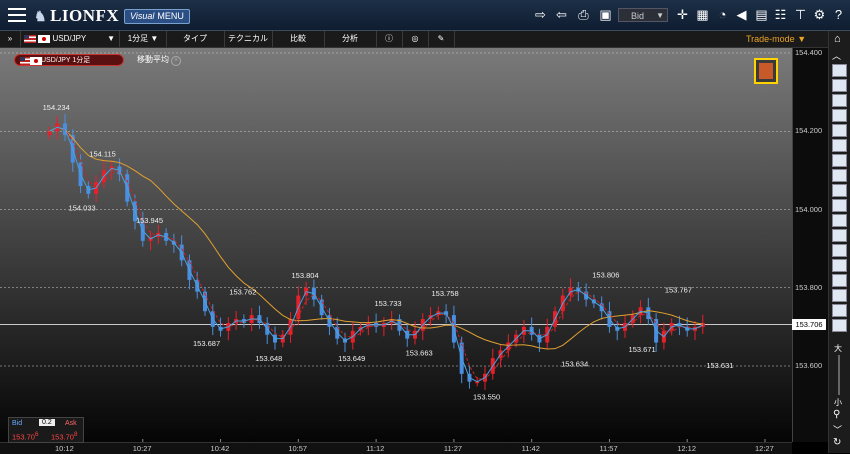 This screenshot has height=454, width=850. I want to click on triangle-tool-icon, so click(839, 280).